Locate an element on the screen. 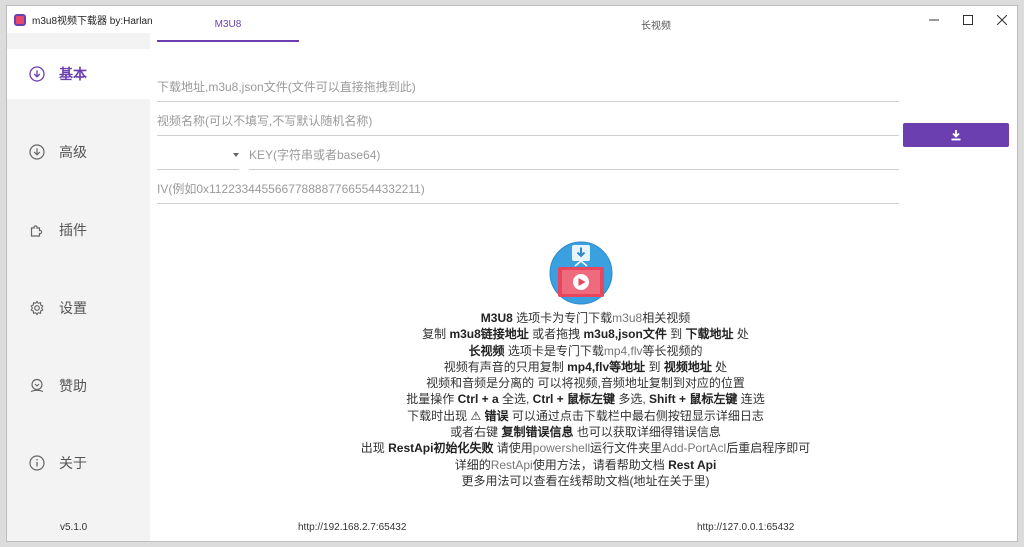 The height and width of the screenshot is (547, 1024). iv-input is located at coordinates (528, 188).